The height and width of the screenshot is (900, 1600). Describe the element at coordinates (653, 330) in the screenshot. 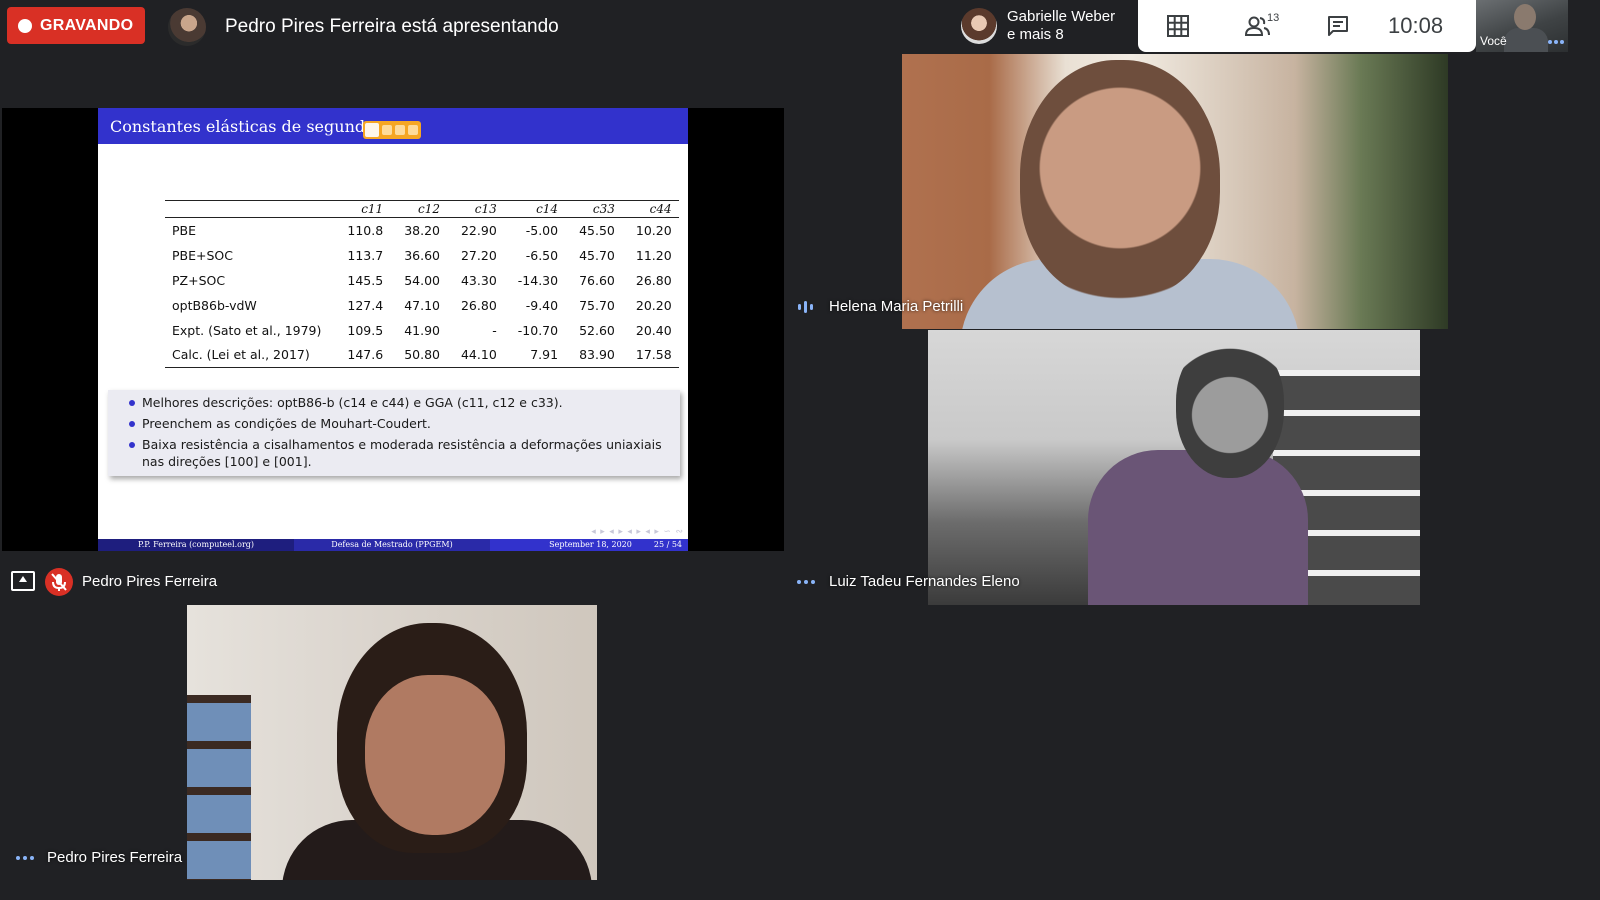

I see `table-cell: 20.40` at that location.